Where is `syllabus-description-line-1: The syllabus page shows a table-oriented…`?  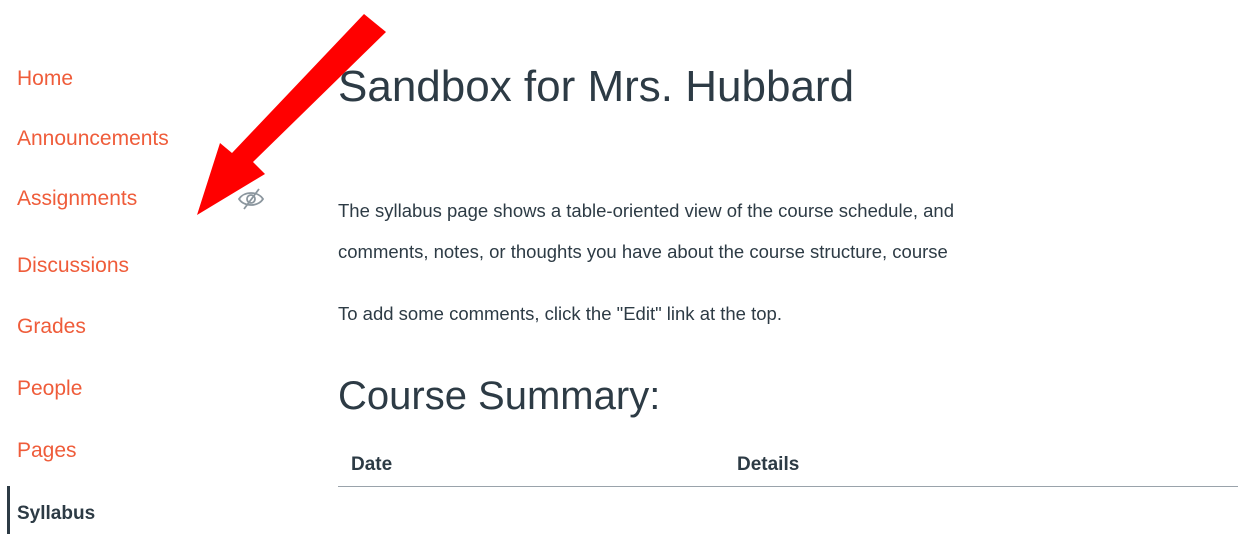
syllabus-description-line-1: The syllabus page shows a table-oriented… is located at coordinates (646, 210).